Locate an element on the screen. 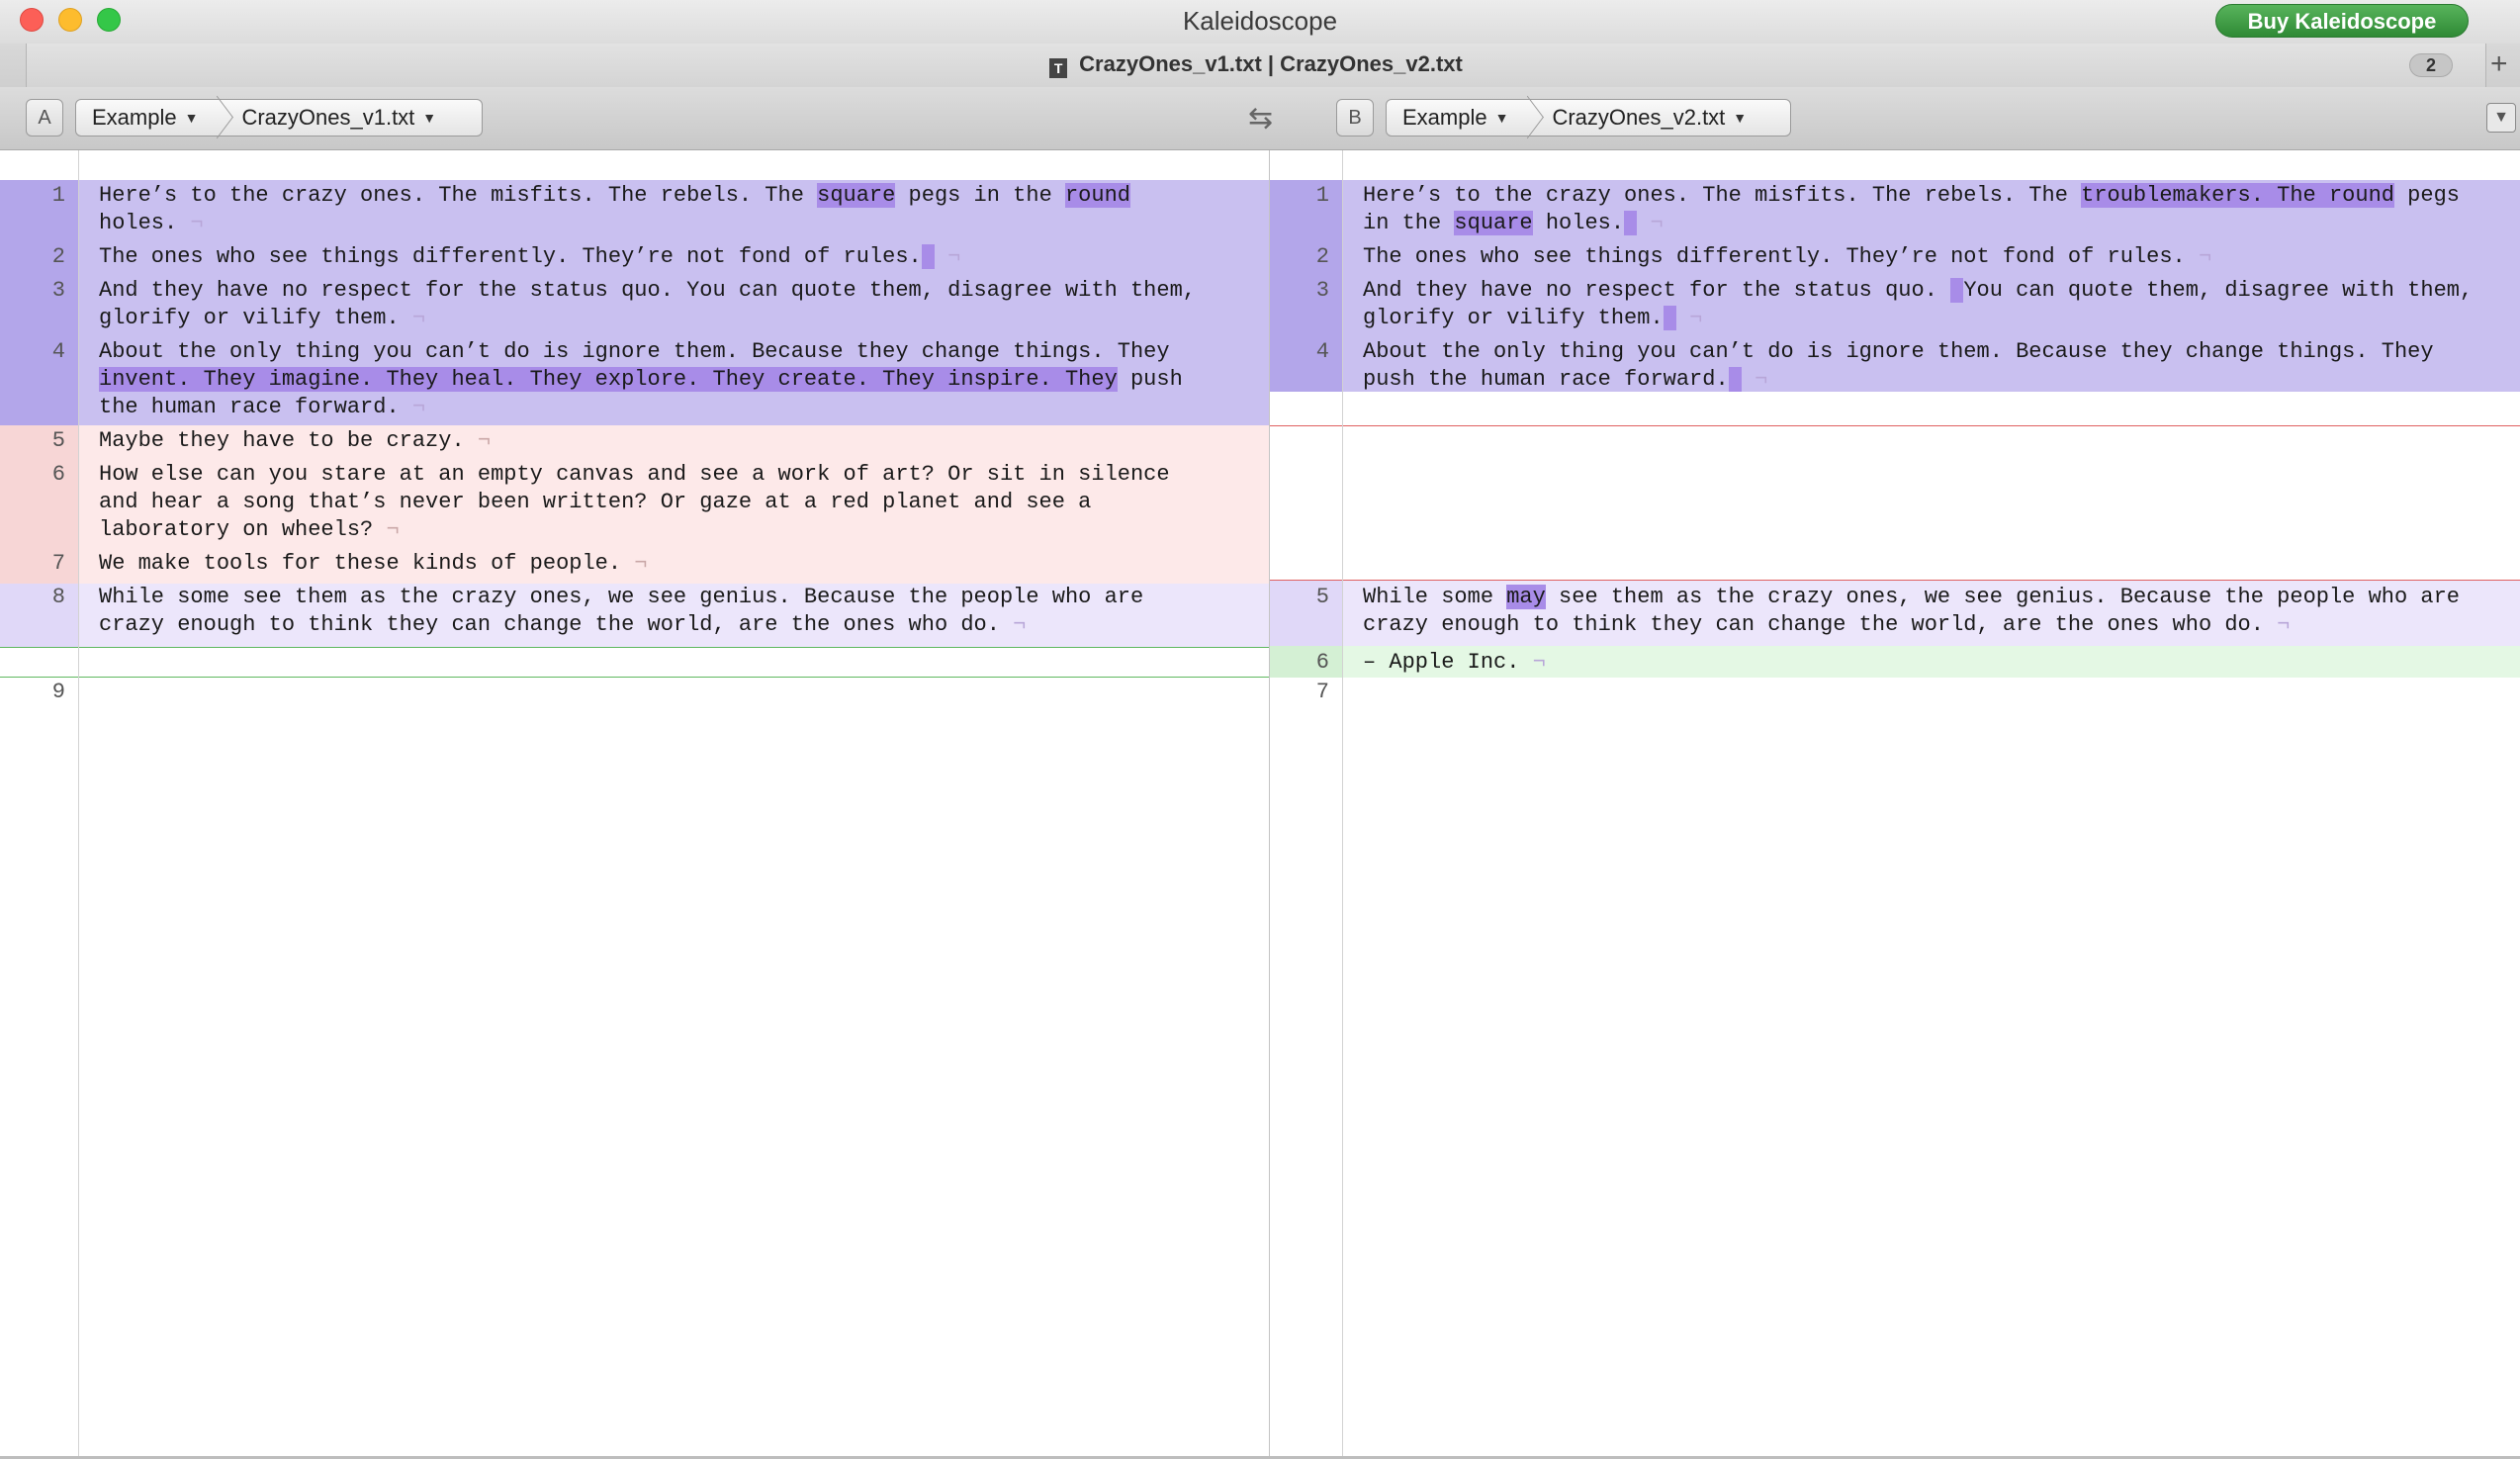 The image size is (2520, 1459). breadcrumb-folder-right: Example ▼ is located at coordinates (1455, 118).